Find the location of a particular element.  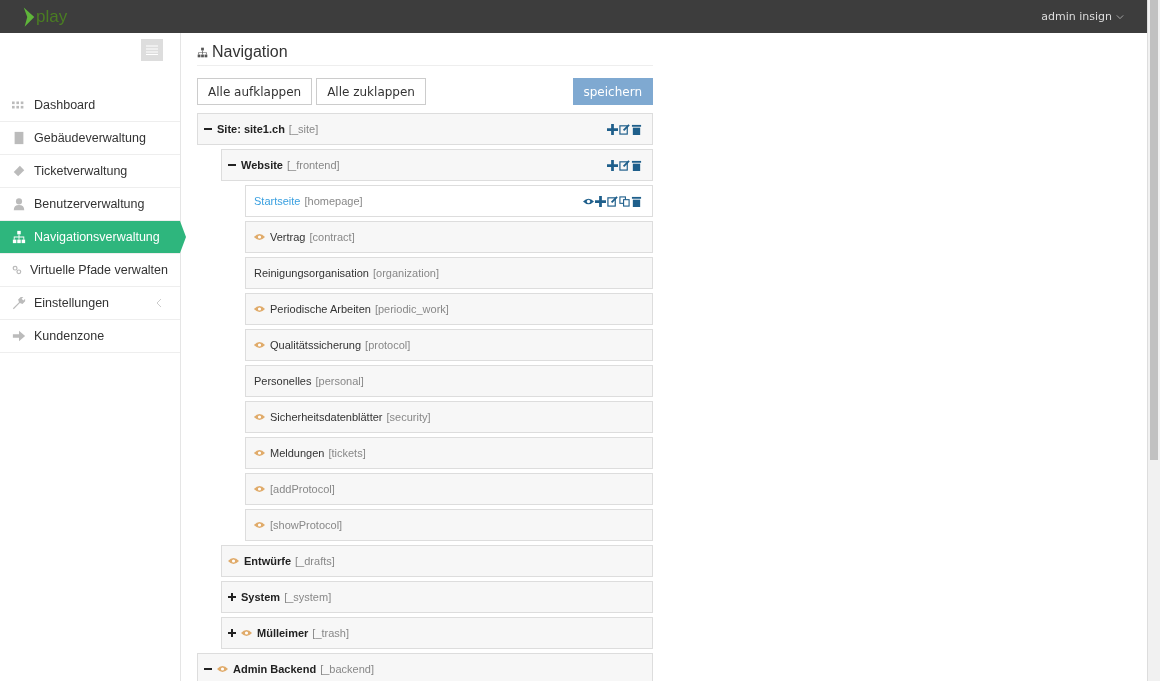

node-label: Mülleimer [_trash] is located at coordinates (303, 633).